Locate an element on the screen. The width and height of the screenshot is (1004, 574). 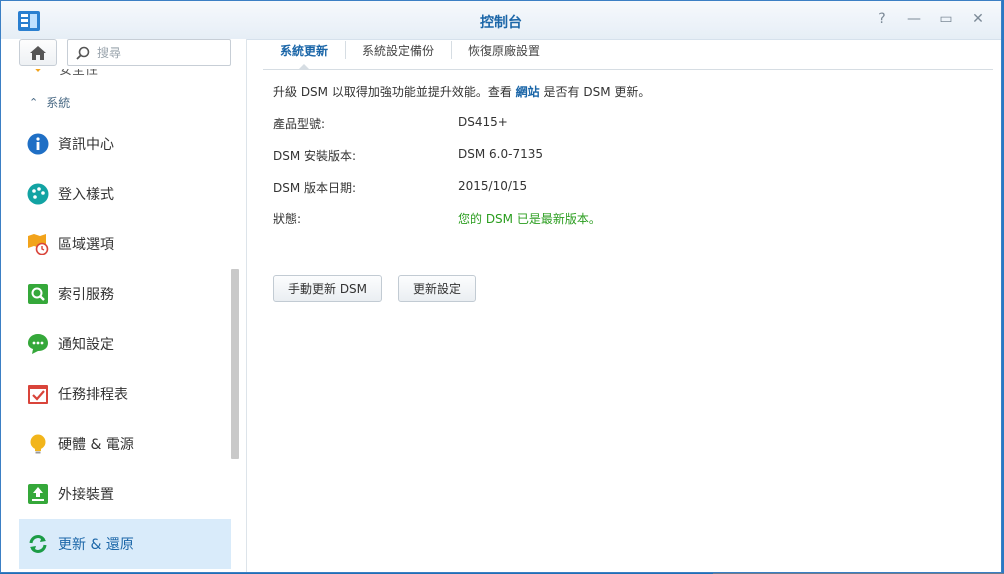
sidebar-group-label: 系統 is located at coordinates (58, 102).